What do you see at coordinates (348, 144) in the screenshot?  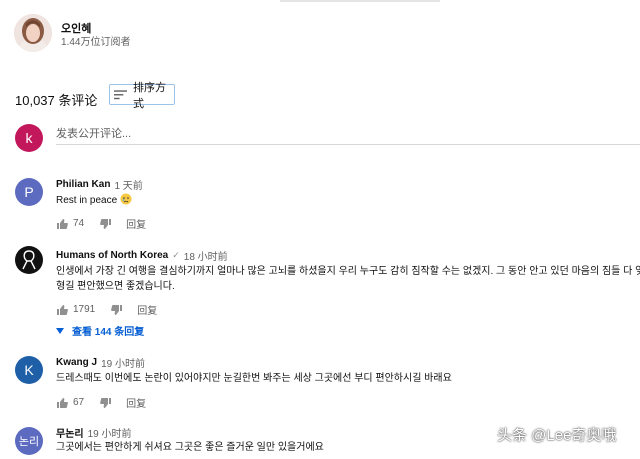 I see `add-comment-underline` at bounding box center [348, 144].